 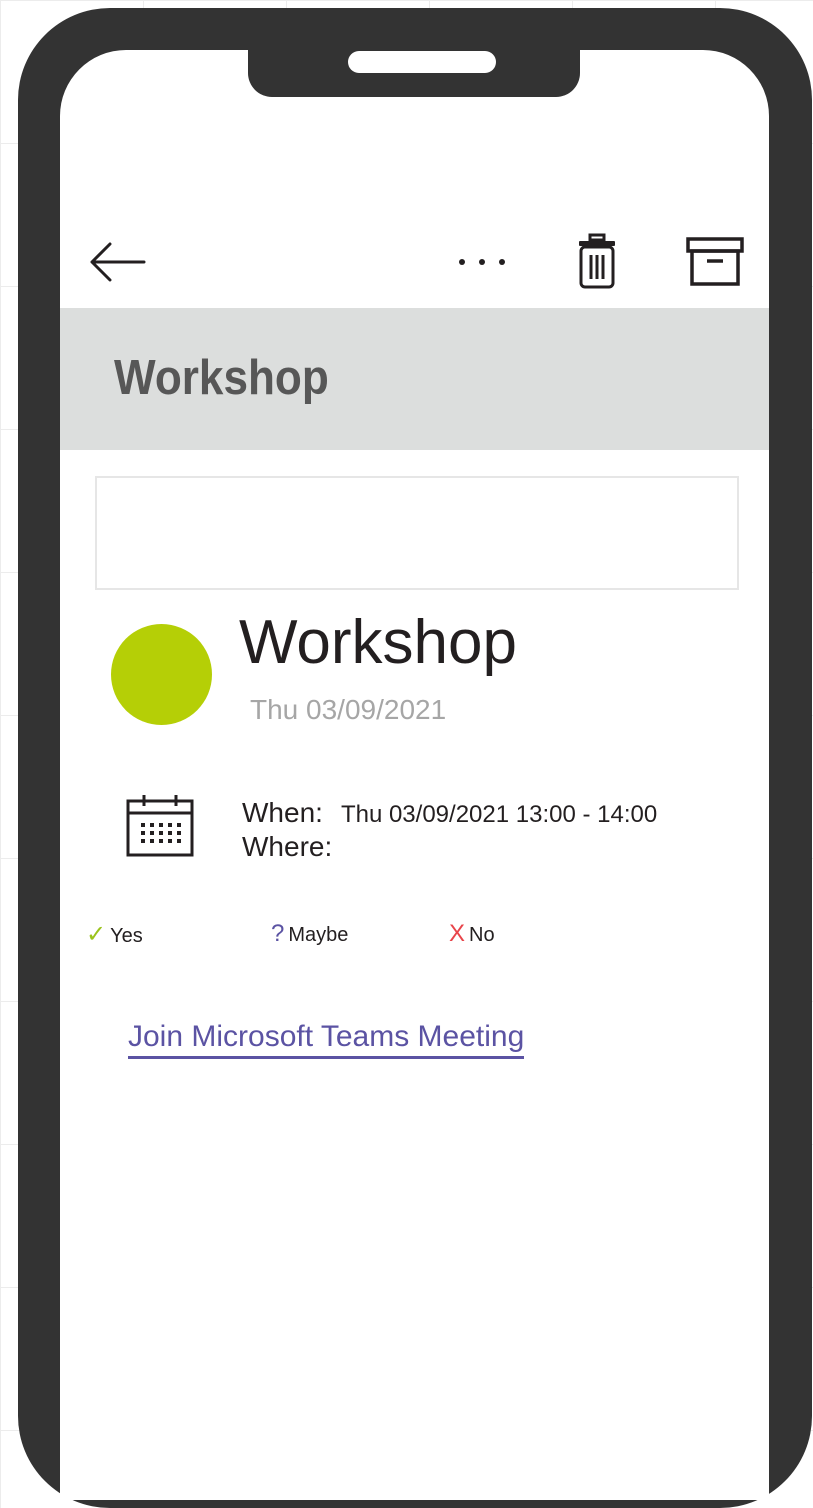 What do you see at coordinates (414, 266) in the screenshot?
I see `top-toolbar` at bounding box center [414, 266].